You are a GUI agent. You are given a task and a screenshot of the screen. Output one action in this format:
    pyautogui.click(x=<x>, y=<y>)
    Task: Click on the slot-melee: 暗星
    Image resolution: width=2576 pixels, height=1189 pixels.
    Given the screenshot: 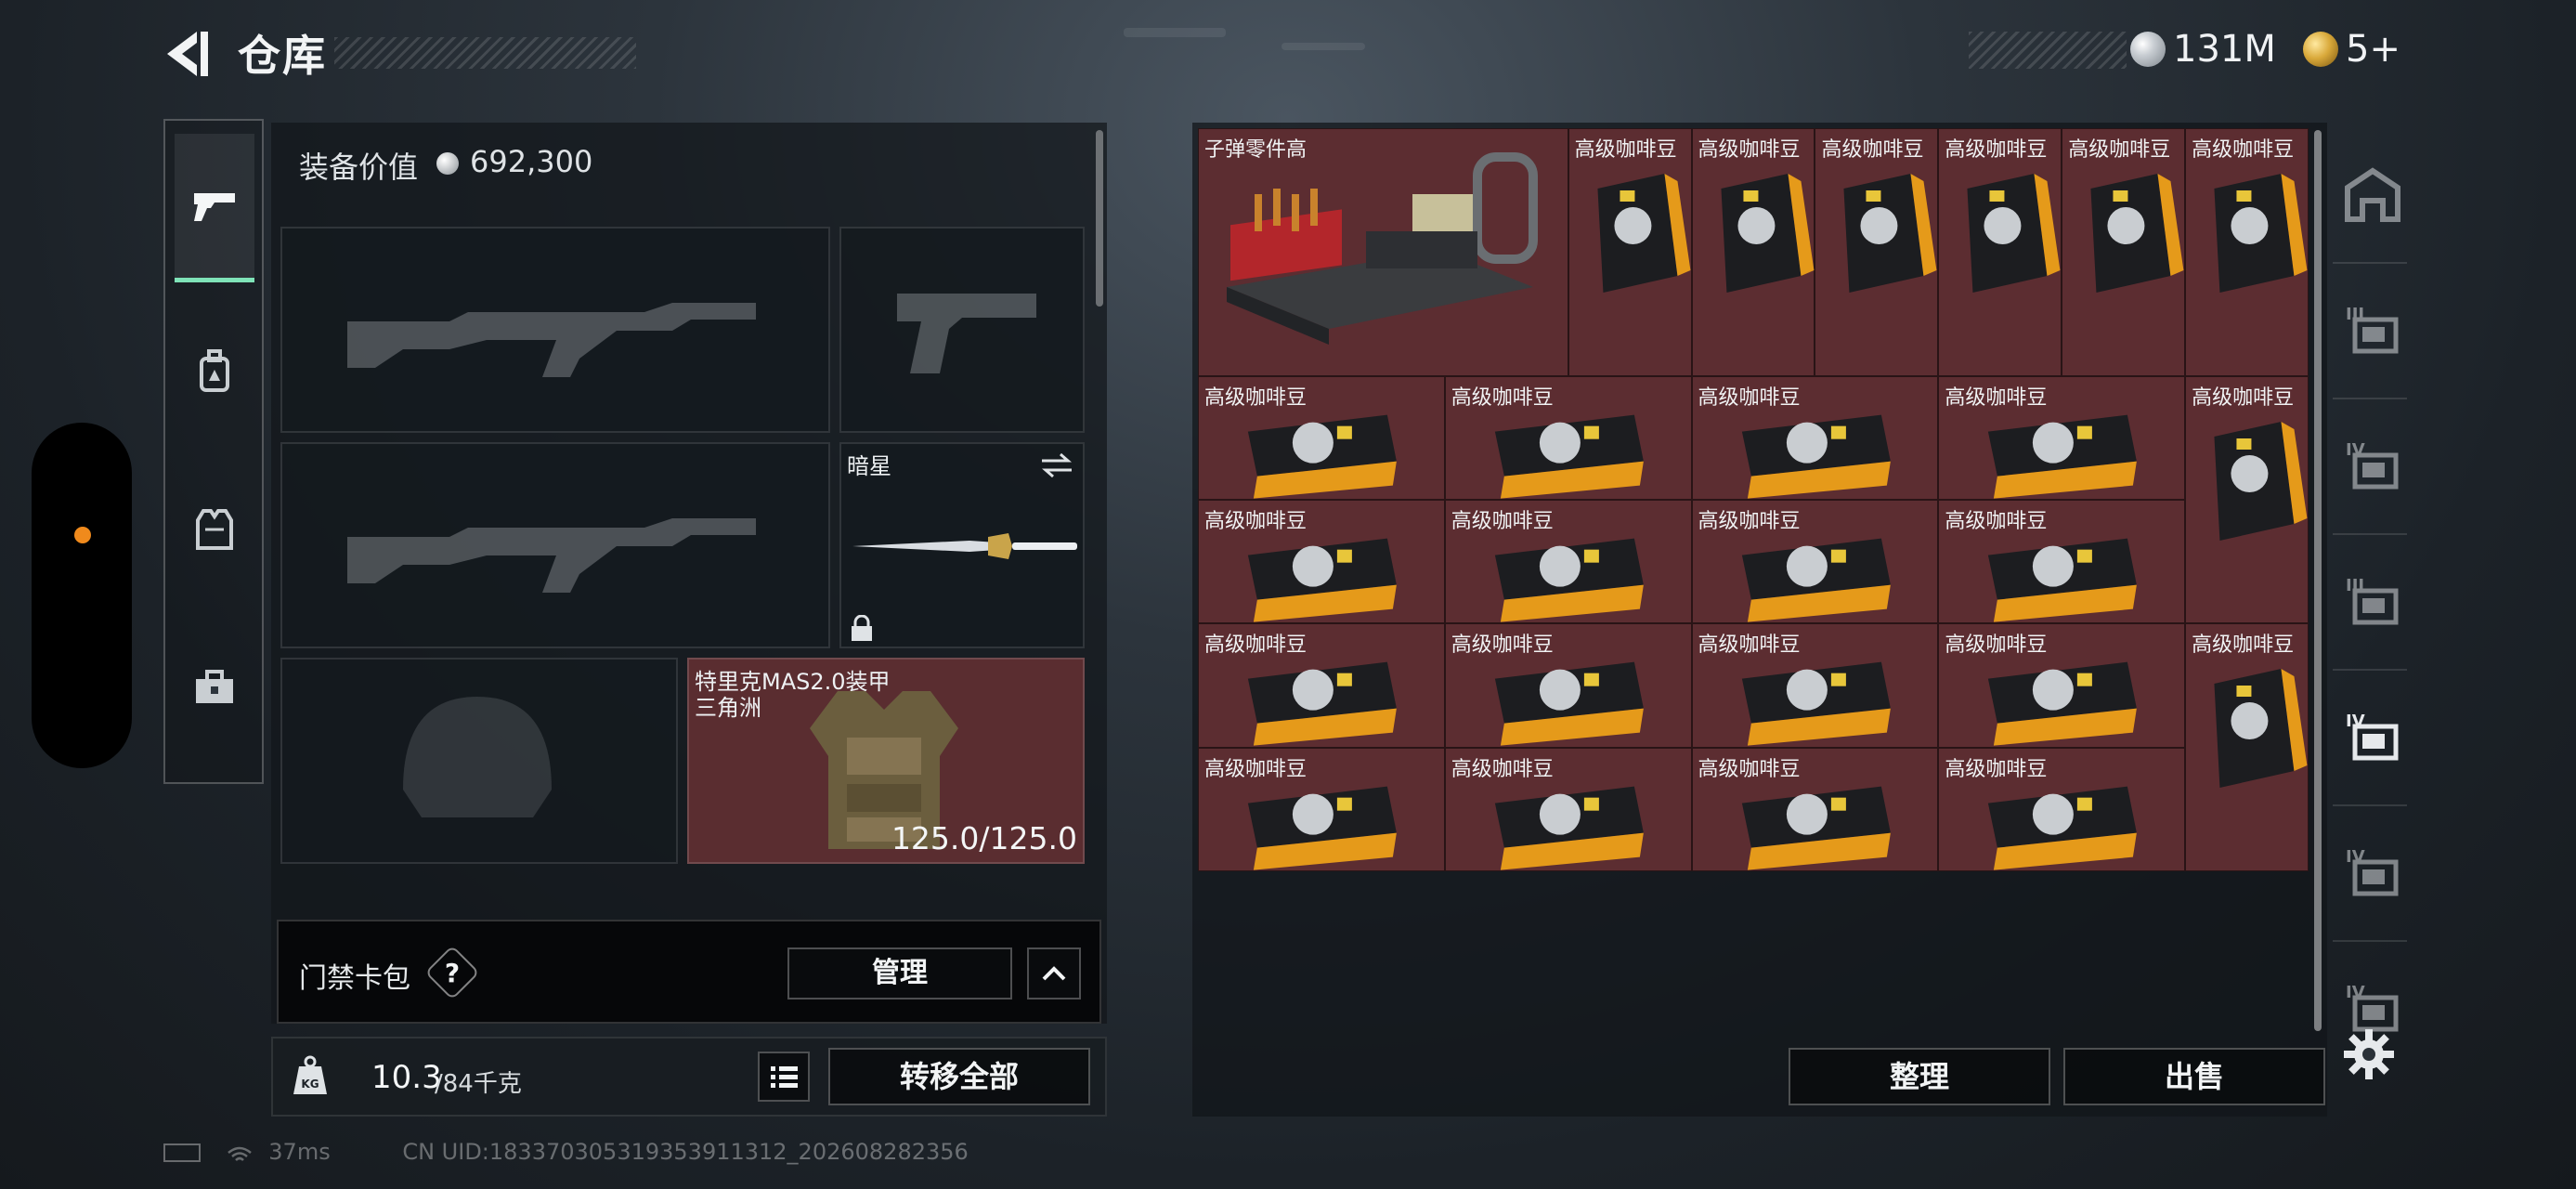 What is the action you would take?
    pyautogui.click(x=962, y=545)
    